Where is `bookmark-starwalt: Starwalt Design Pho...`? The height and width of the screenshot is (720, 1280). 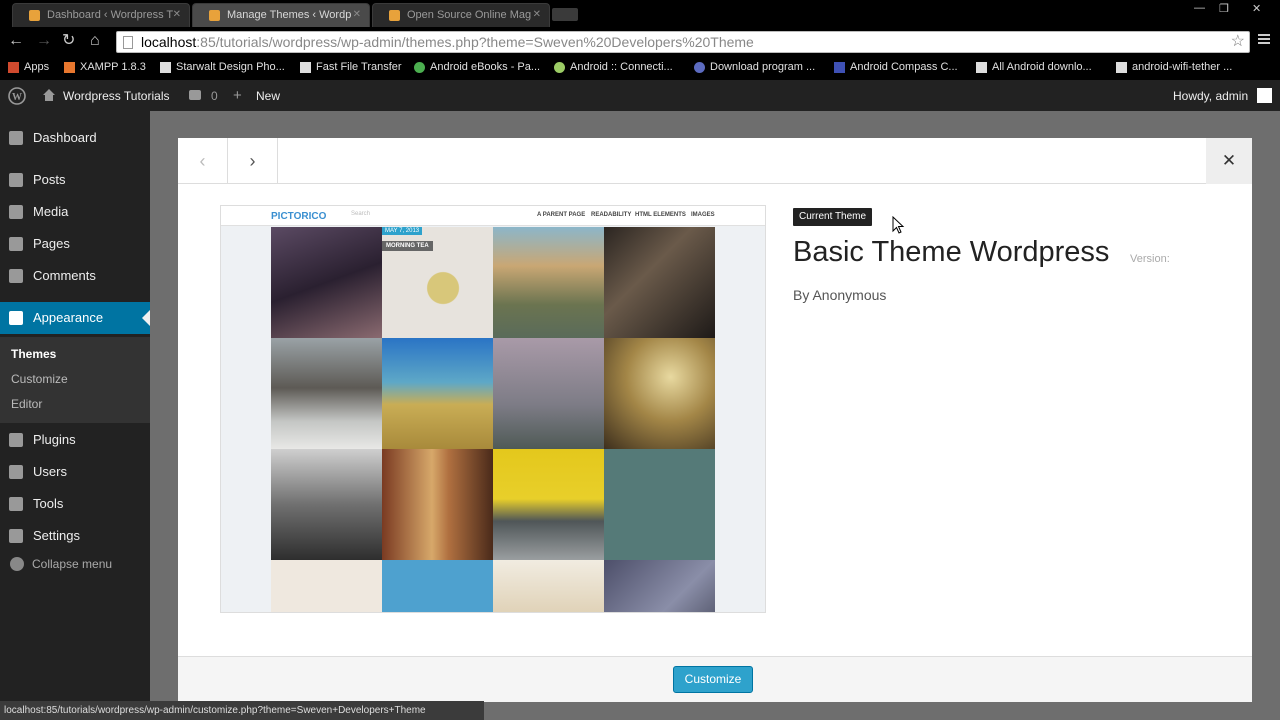
bookmark-starwalt: Starwalt Design Pho... is located at coordinates (222, 67).